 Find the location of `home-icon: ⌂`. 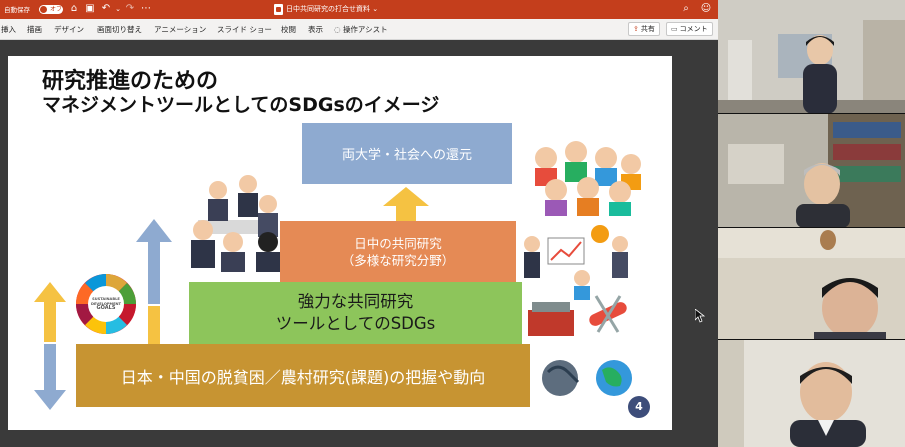

home-icon: ⌂ is located at coordinates (74, 9).